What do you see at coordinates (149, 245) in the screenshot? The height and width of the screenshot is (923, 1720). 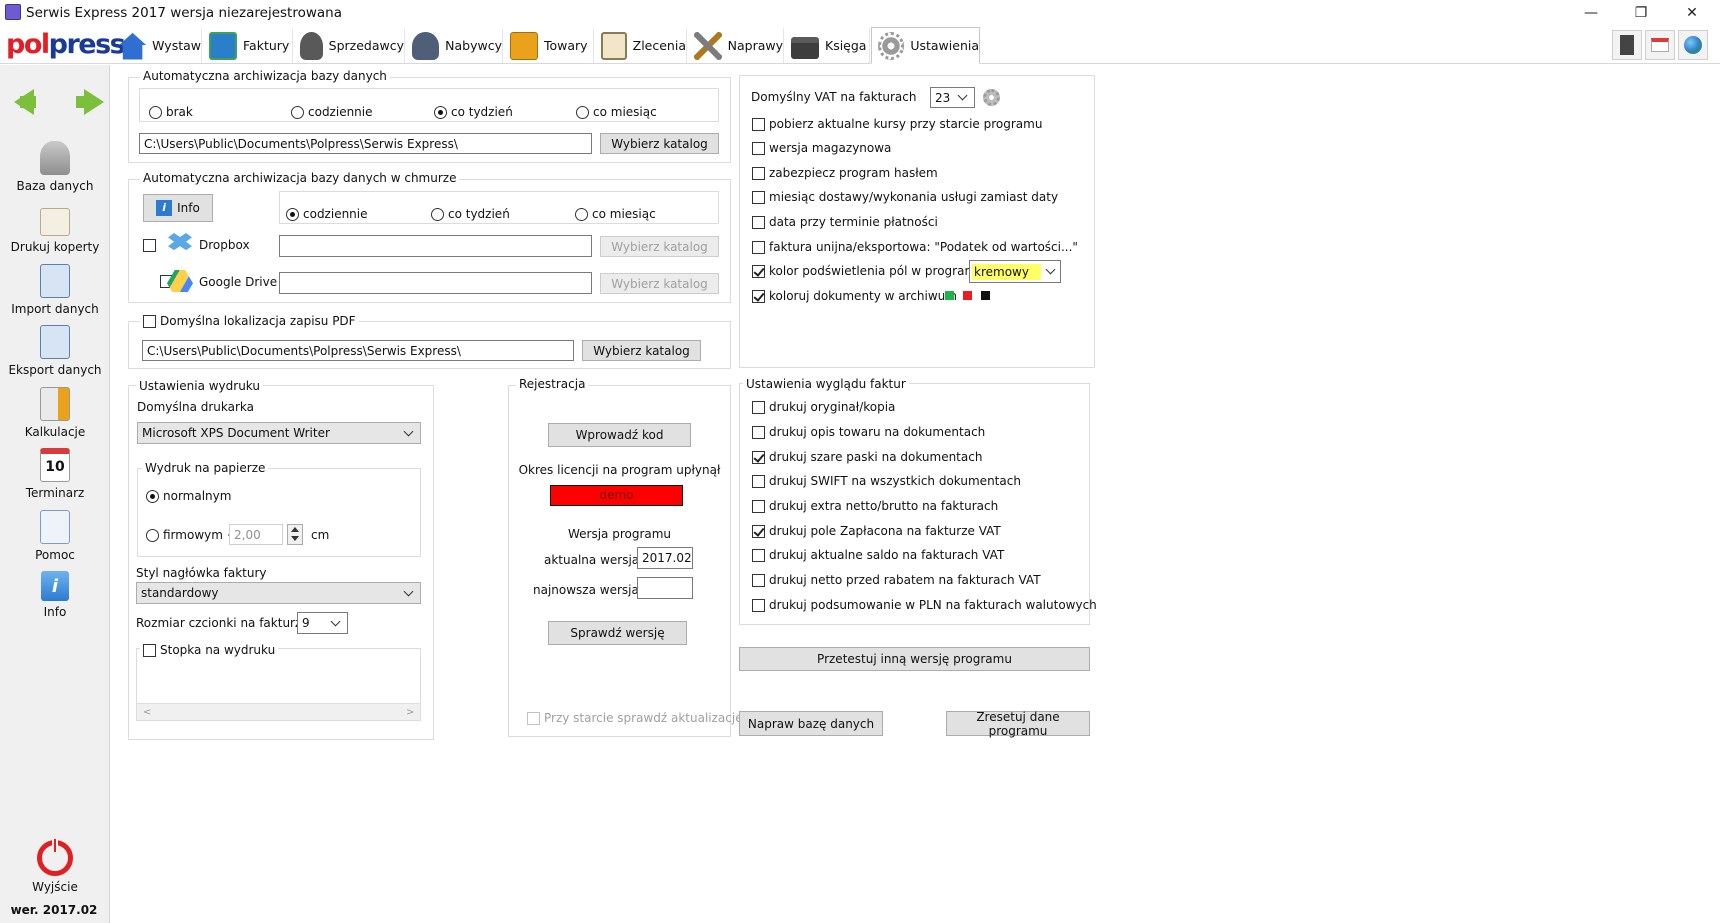 I see `dropbox-checkbox` at bounding box center [149, 245].